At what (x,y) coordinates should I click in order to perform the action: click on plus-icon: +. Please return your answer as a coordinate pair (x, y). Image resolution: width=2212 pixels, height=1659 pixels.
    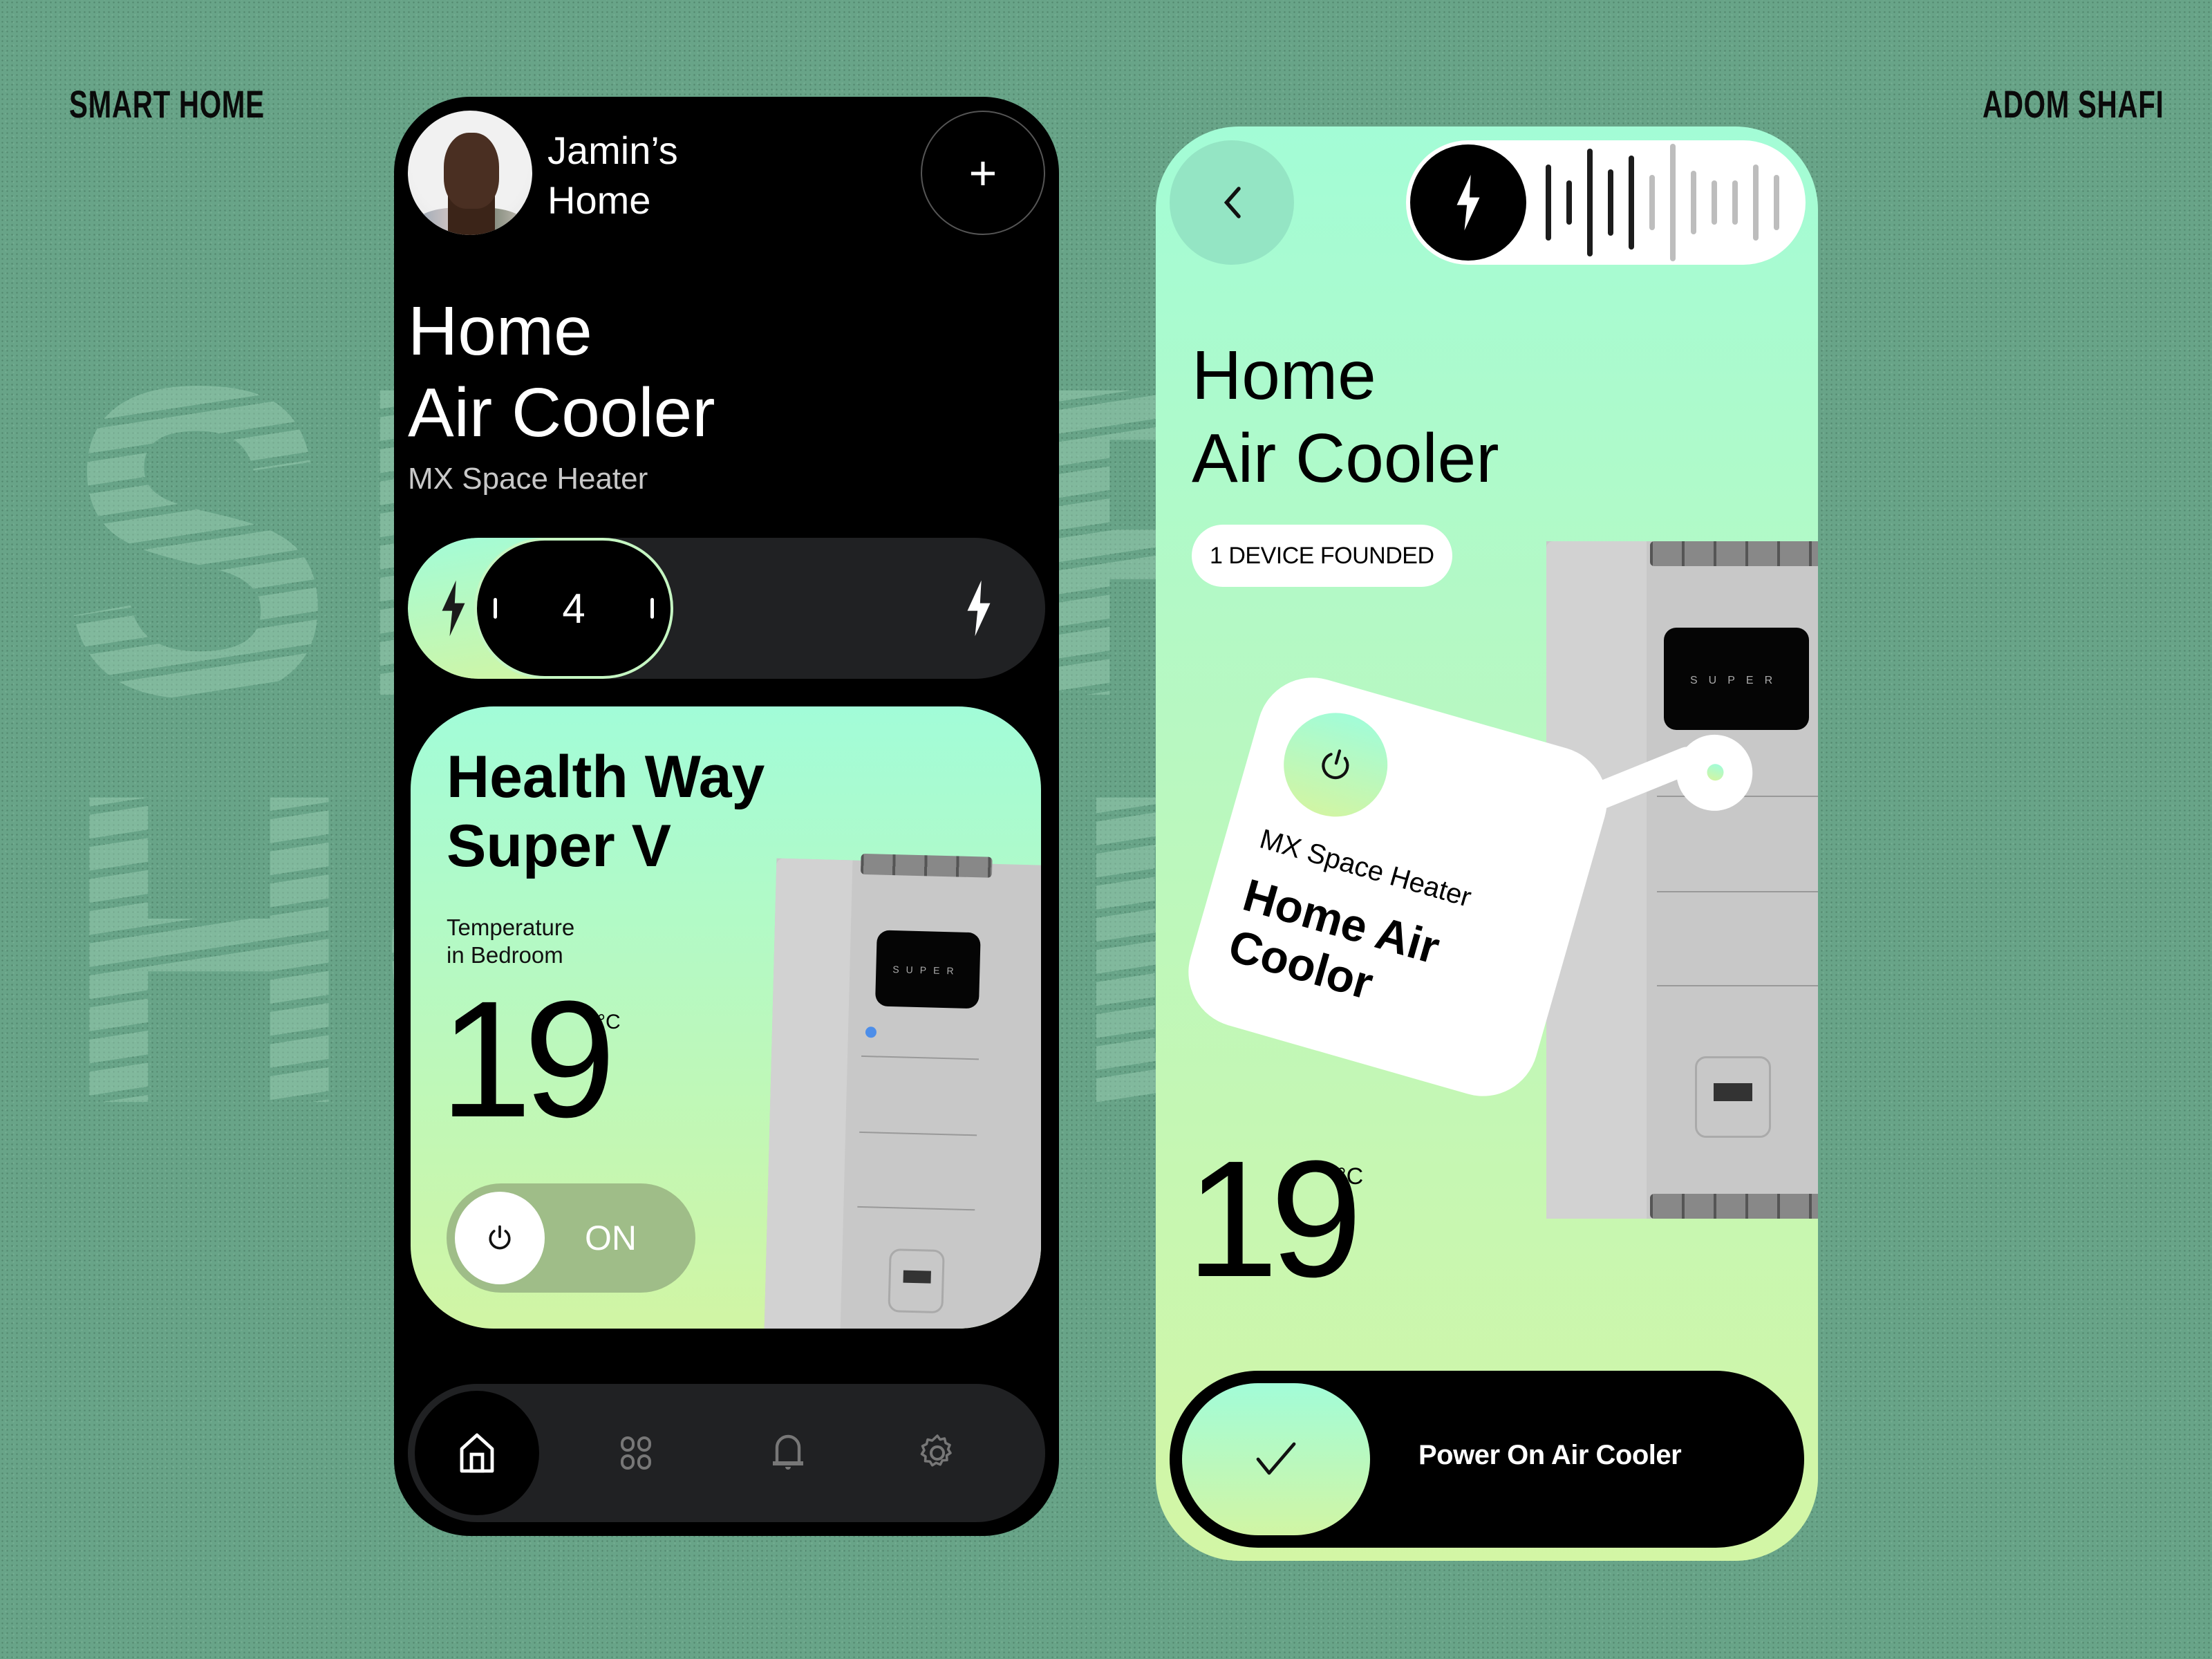
    Looking at the image, I should click on (983, 173).